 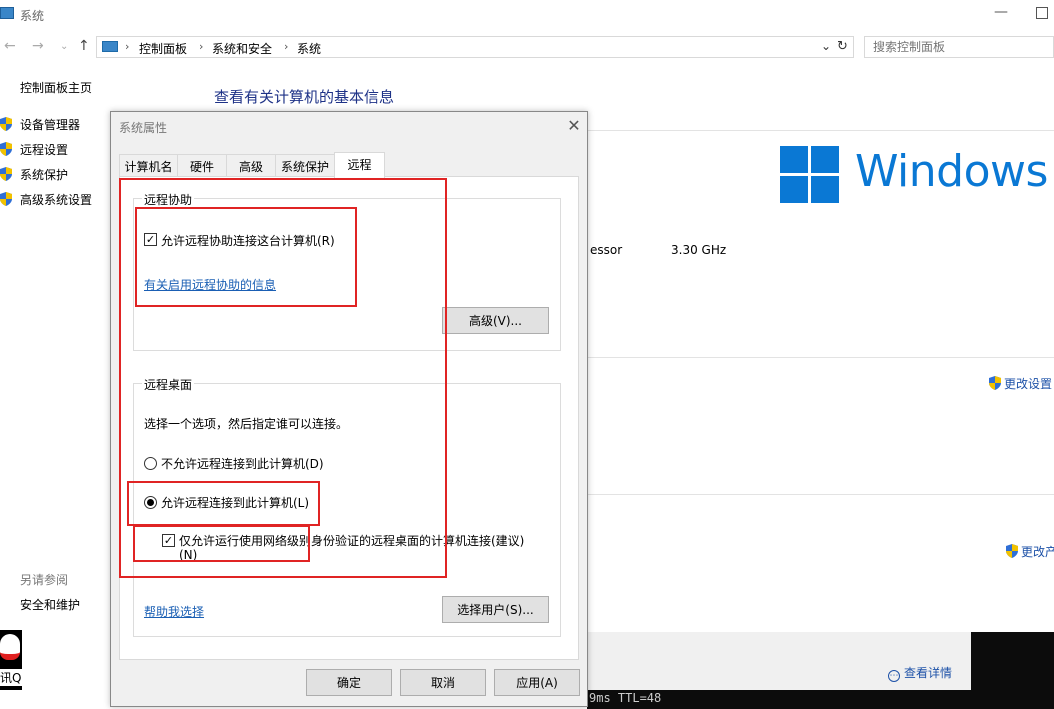 I want to click on system-app-icon, so click(x=7, y=13).